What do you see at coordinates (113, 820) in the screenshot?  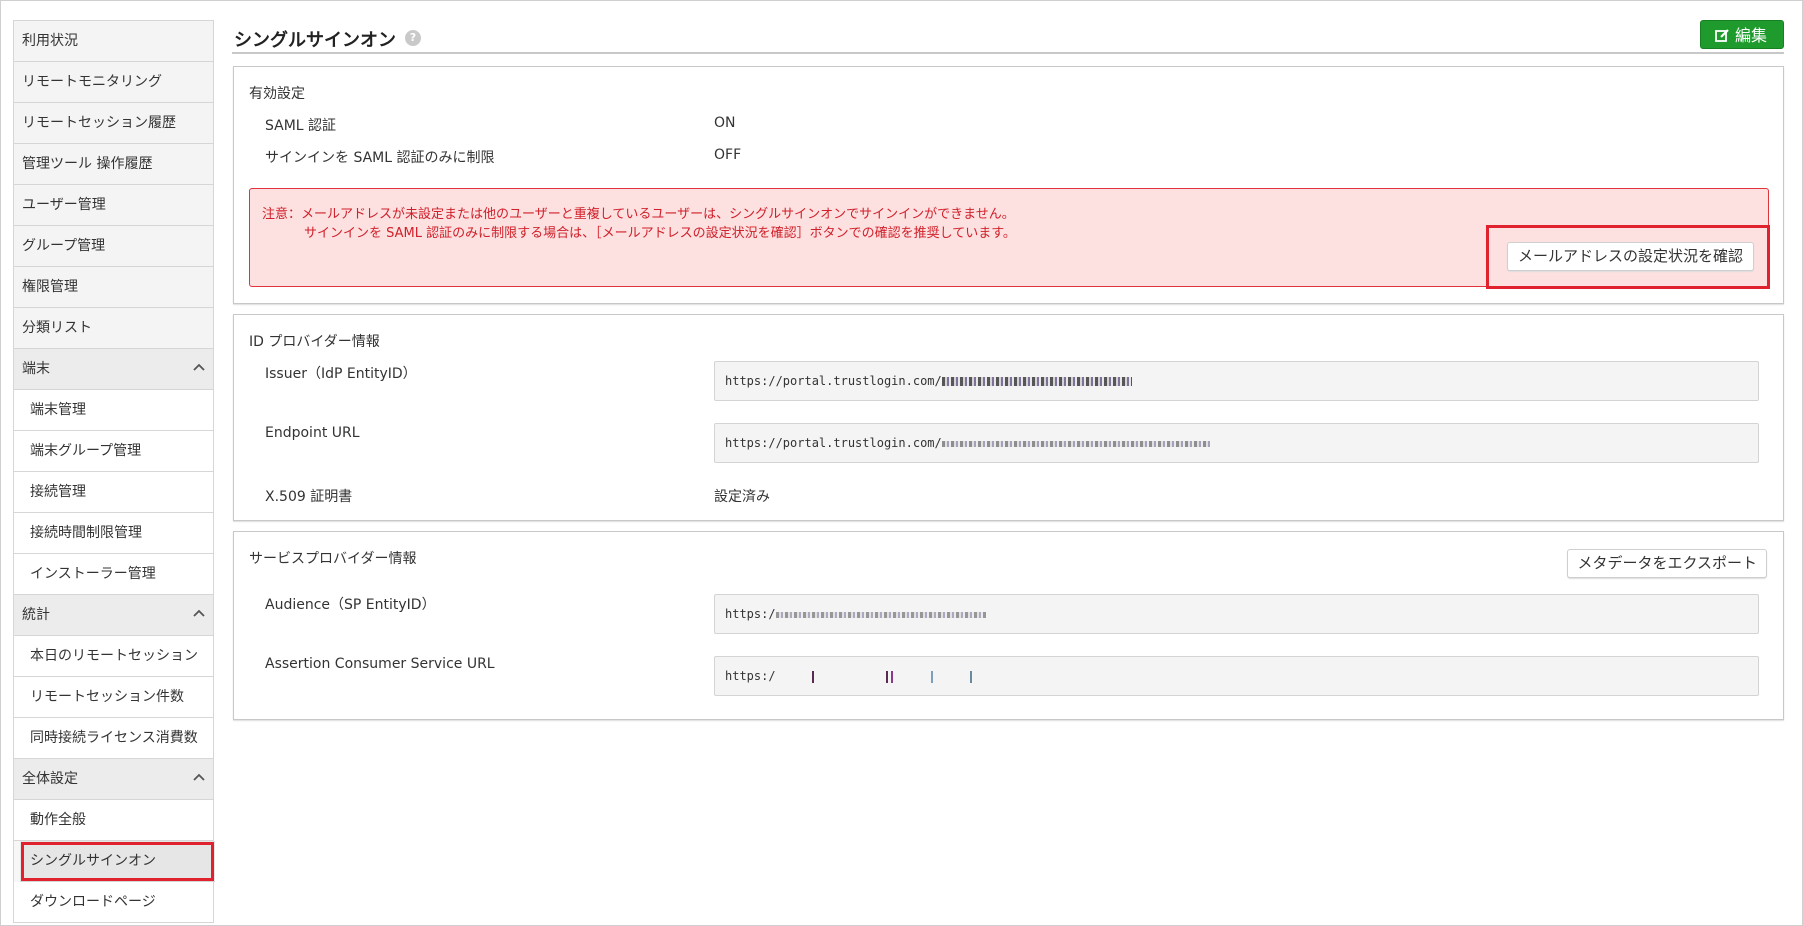 I see `sidebar-item-general-behavior: 動作全般` at bounding box center [113, 820].